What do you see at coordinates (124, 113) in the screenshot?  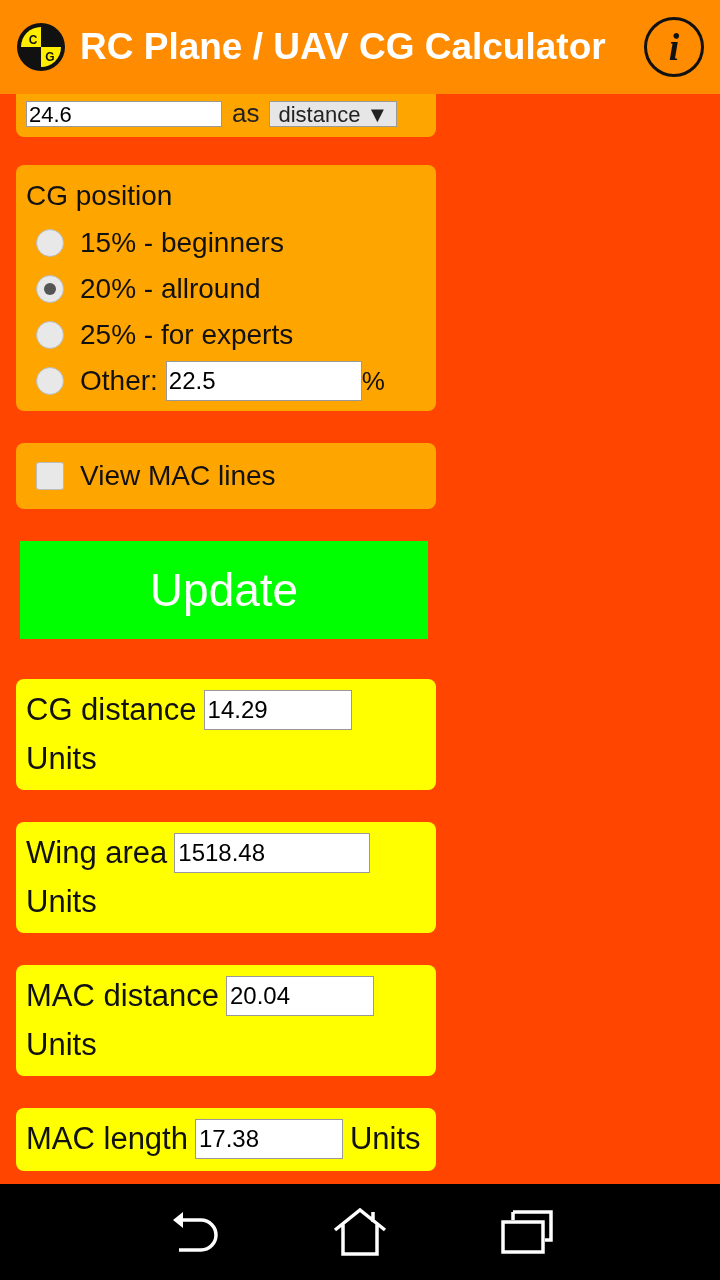 I see `value-field: 24.6` at bounding box center [124, 113].